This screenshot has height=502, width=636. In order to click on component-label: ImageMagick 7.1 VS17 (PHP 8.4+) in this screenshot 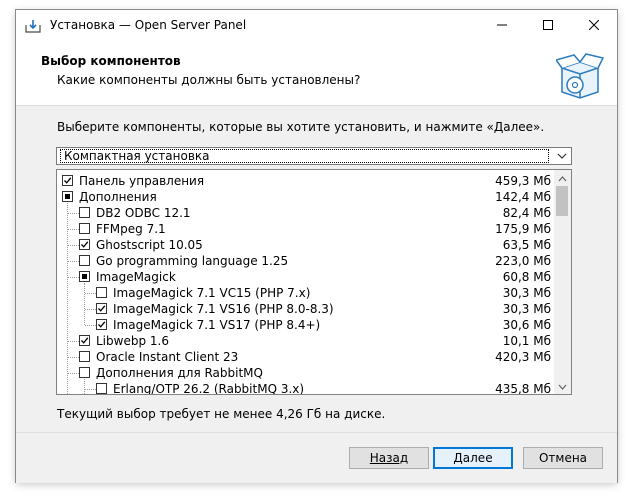, I will do `click(217, 325)`.